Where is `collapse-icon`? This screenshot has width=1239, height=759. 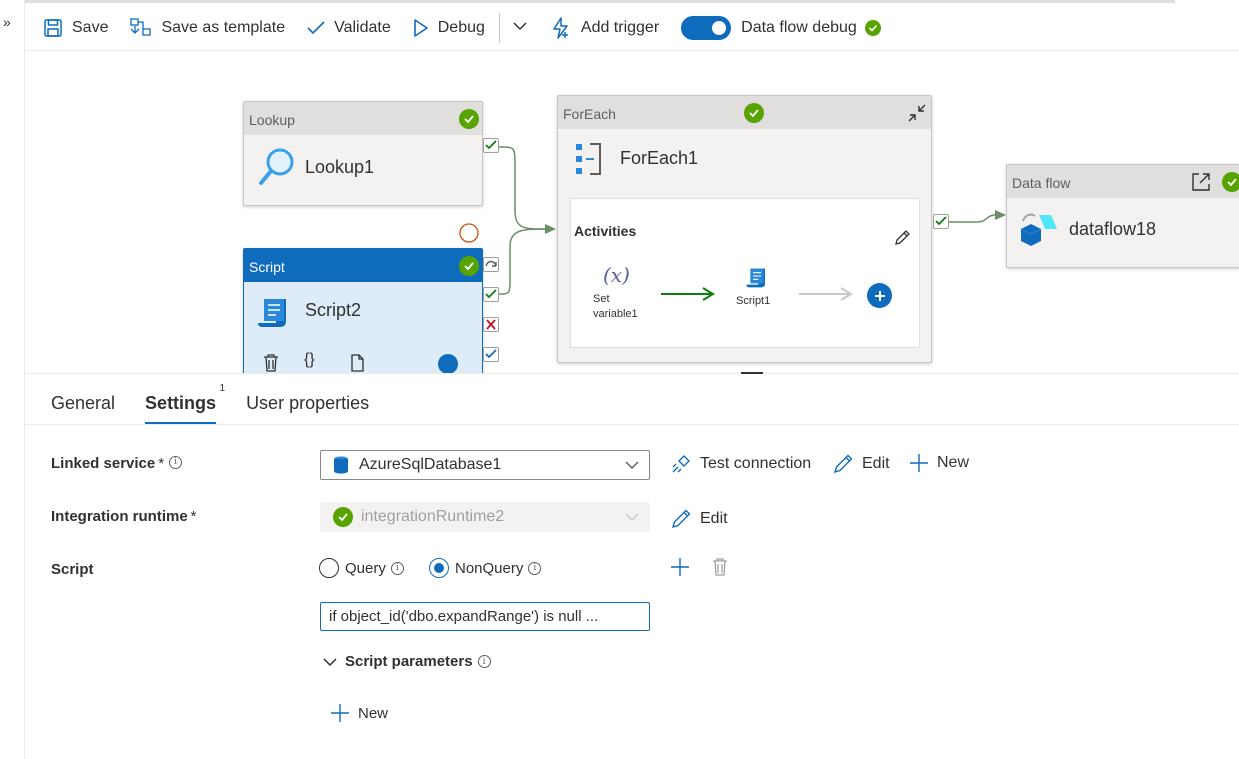
collapse-icon is located at coordinates (917, 113).